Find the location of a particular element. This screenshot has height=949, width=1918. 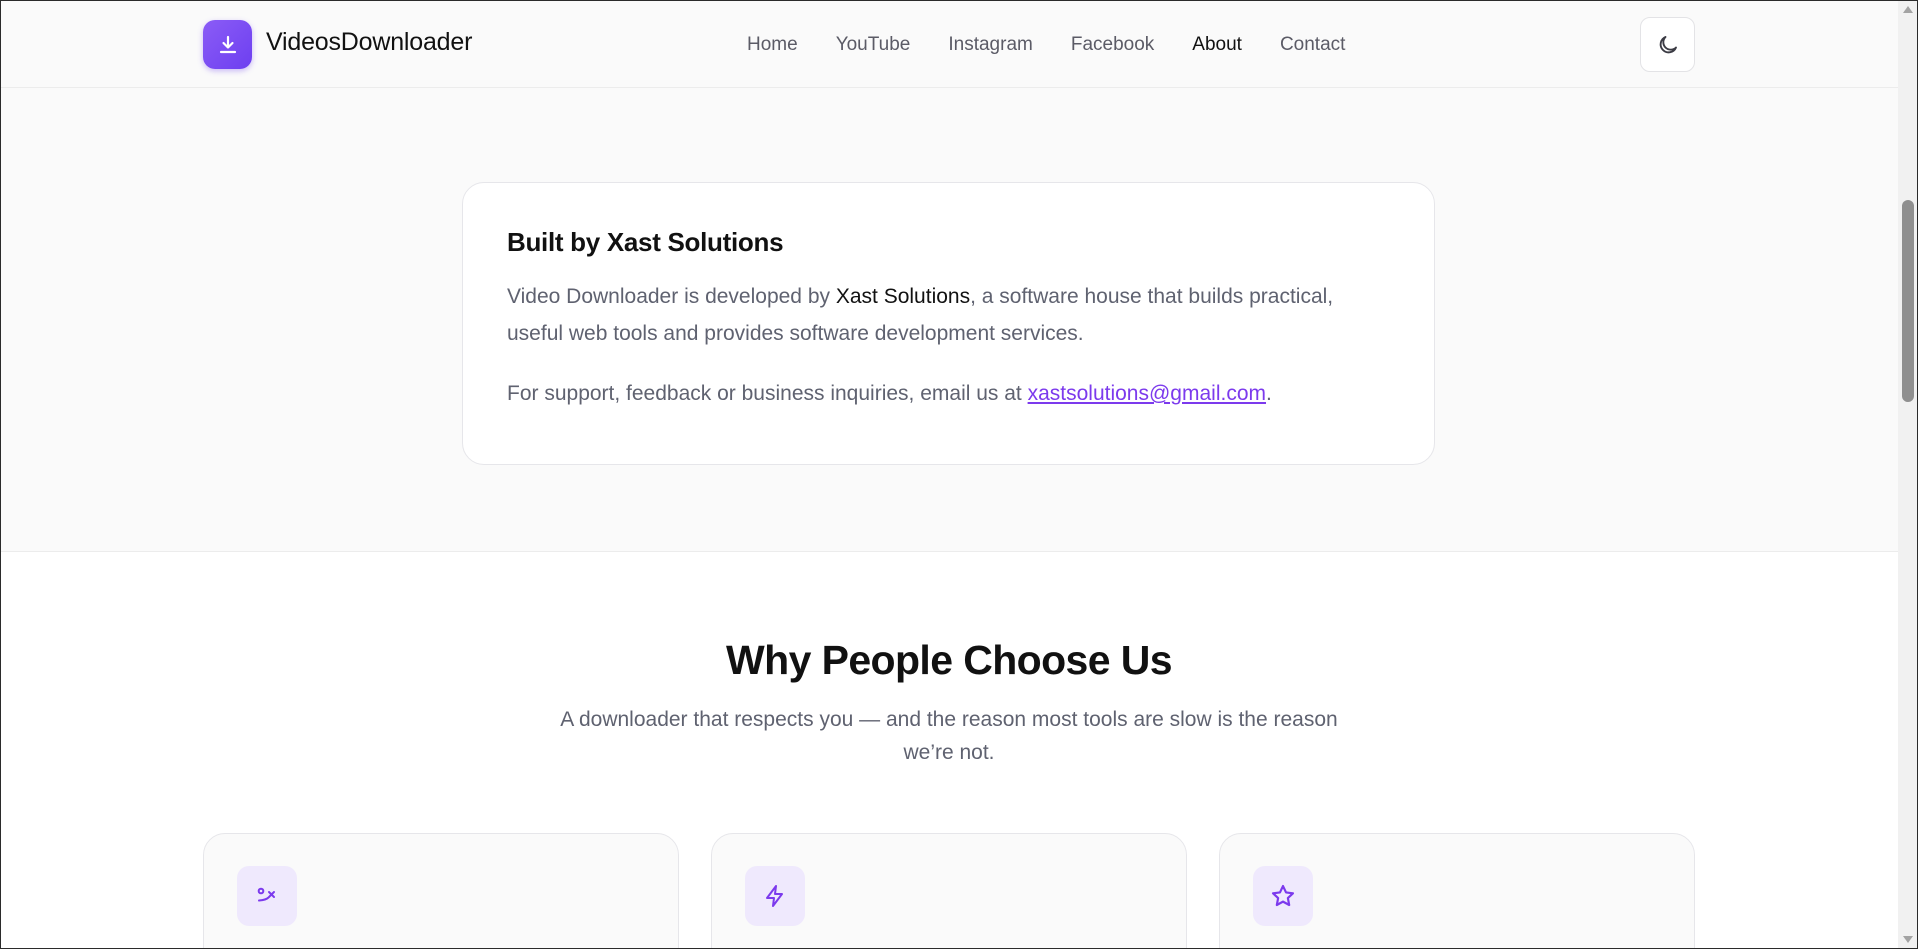

route-icon is located at coordinates (266, 894).